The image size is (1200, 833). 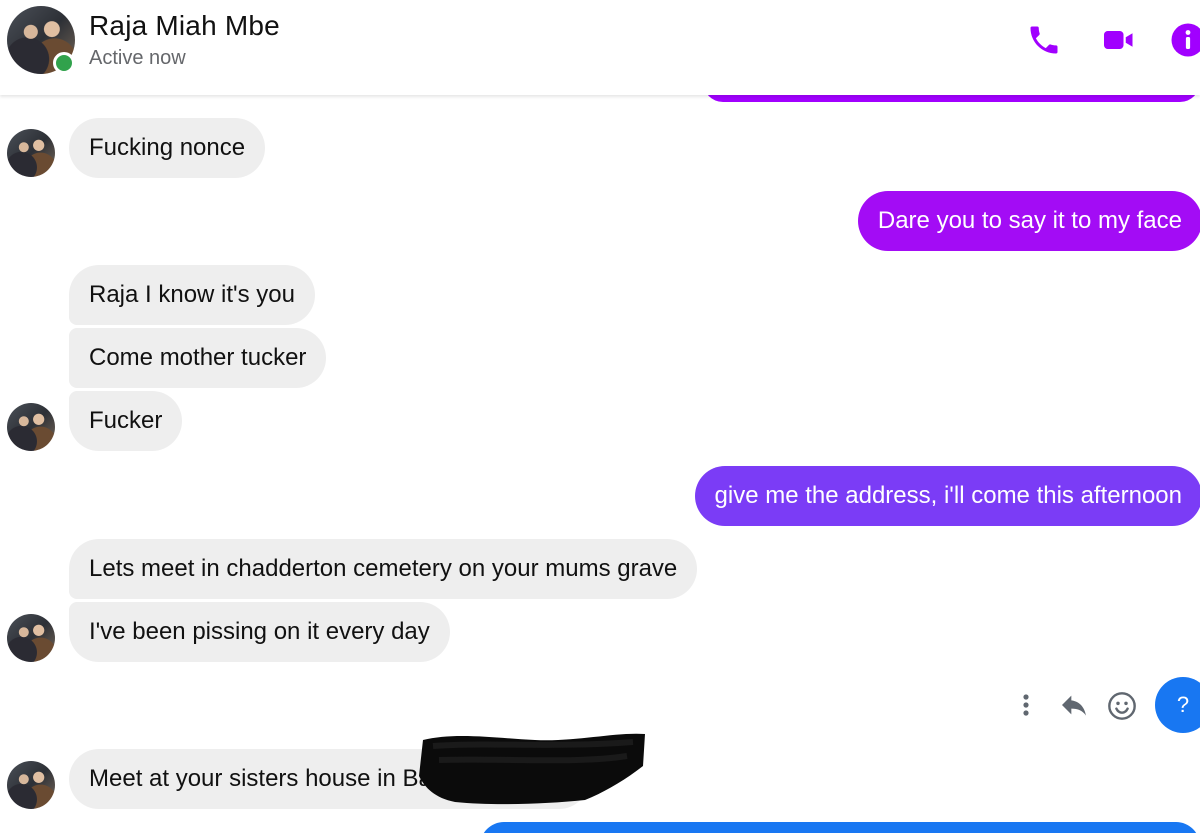 I want to click on help-button: ?, so click(x=1177, y=705).